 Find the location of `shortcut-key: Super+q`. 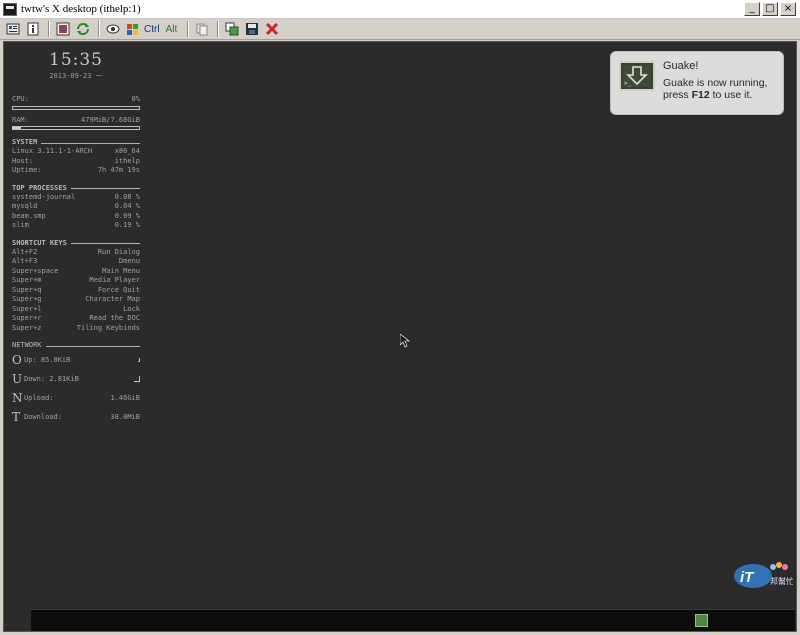

shortcut-key: Super+q is located at coordinates (27, 289).